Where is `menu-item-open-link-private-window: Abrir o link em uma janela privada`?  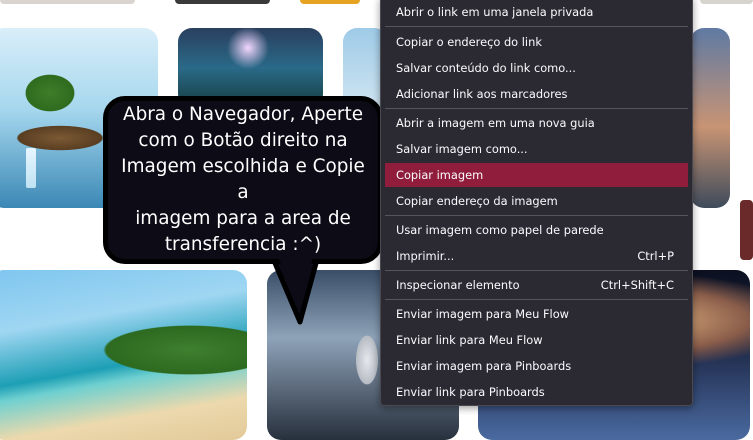
menu-item-open-link-private-window: Abrir o link em uma janela privada is located at coordinates (536, 12).